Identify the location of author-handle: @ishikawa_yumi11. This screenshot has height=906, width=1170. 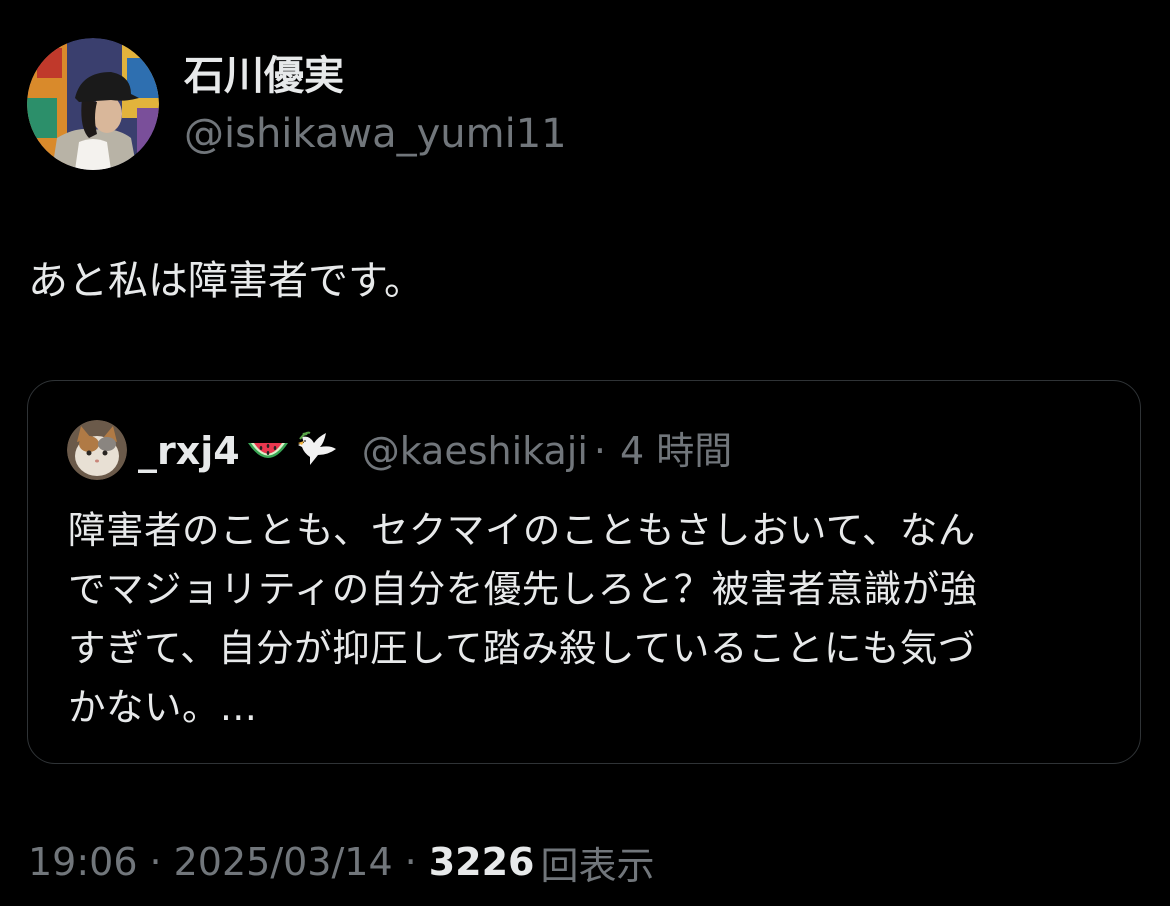
(375, 134).